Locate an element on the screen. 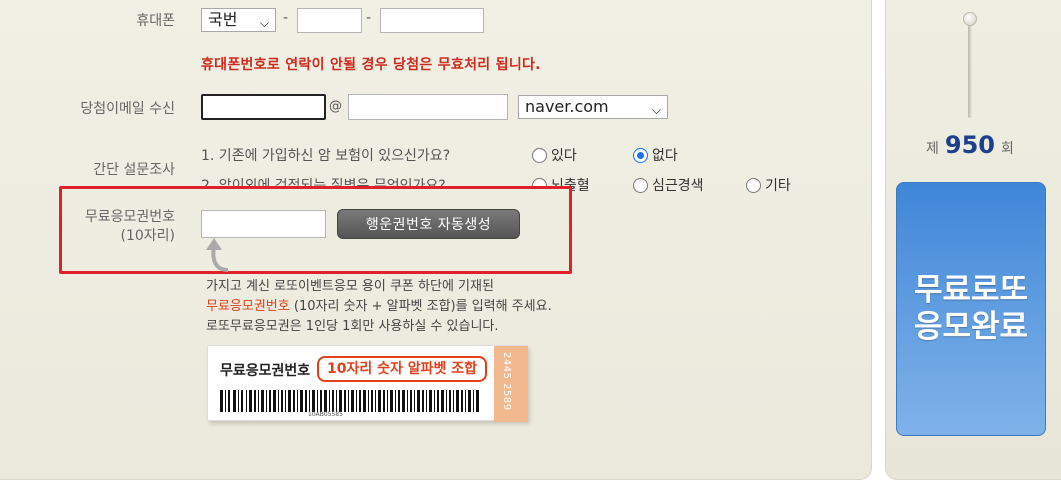 Image resolution: width=1061 pixels, height=490 pixels. ticket-barcode-number: 10AB05585 is located at coordinates (325, 414).